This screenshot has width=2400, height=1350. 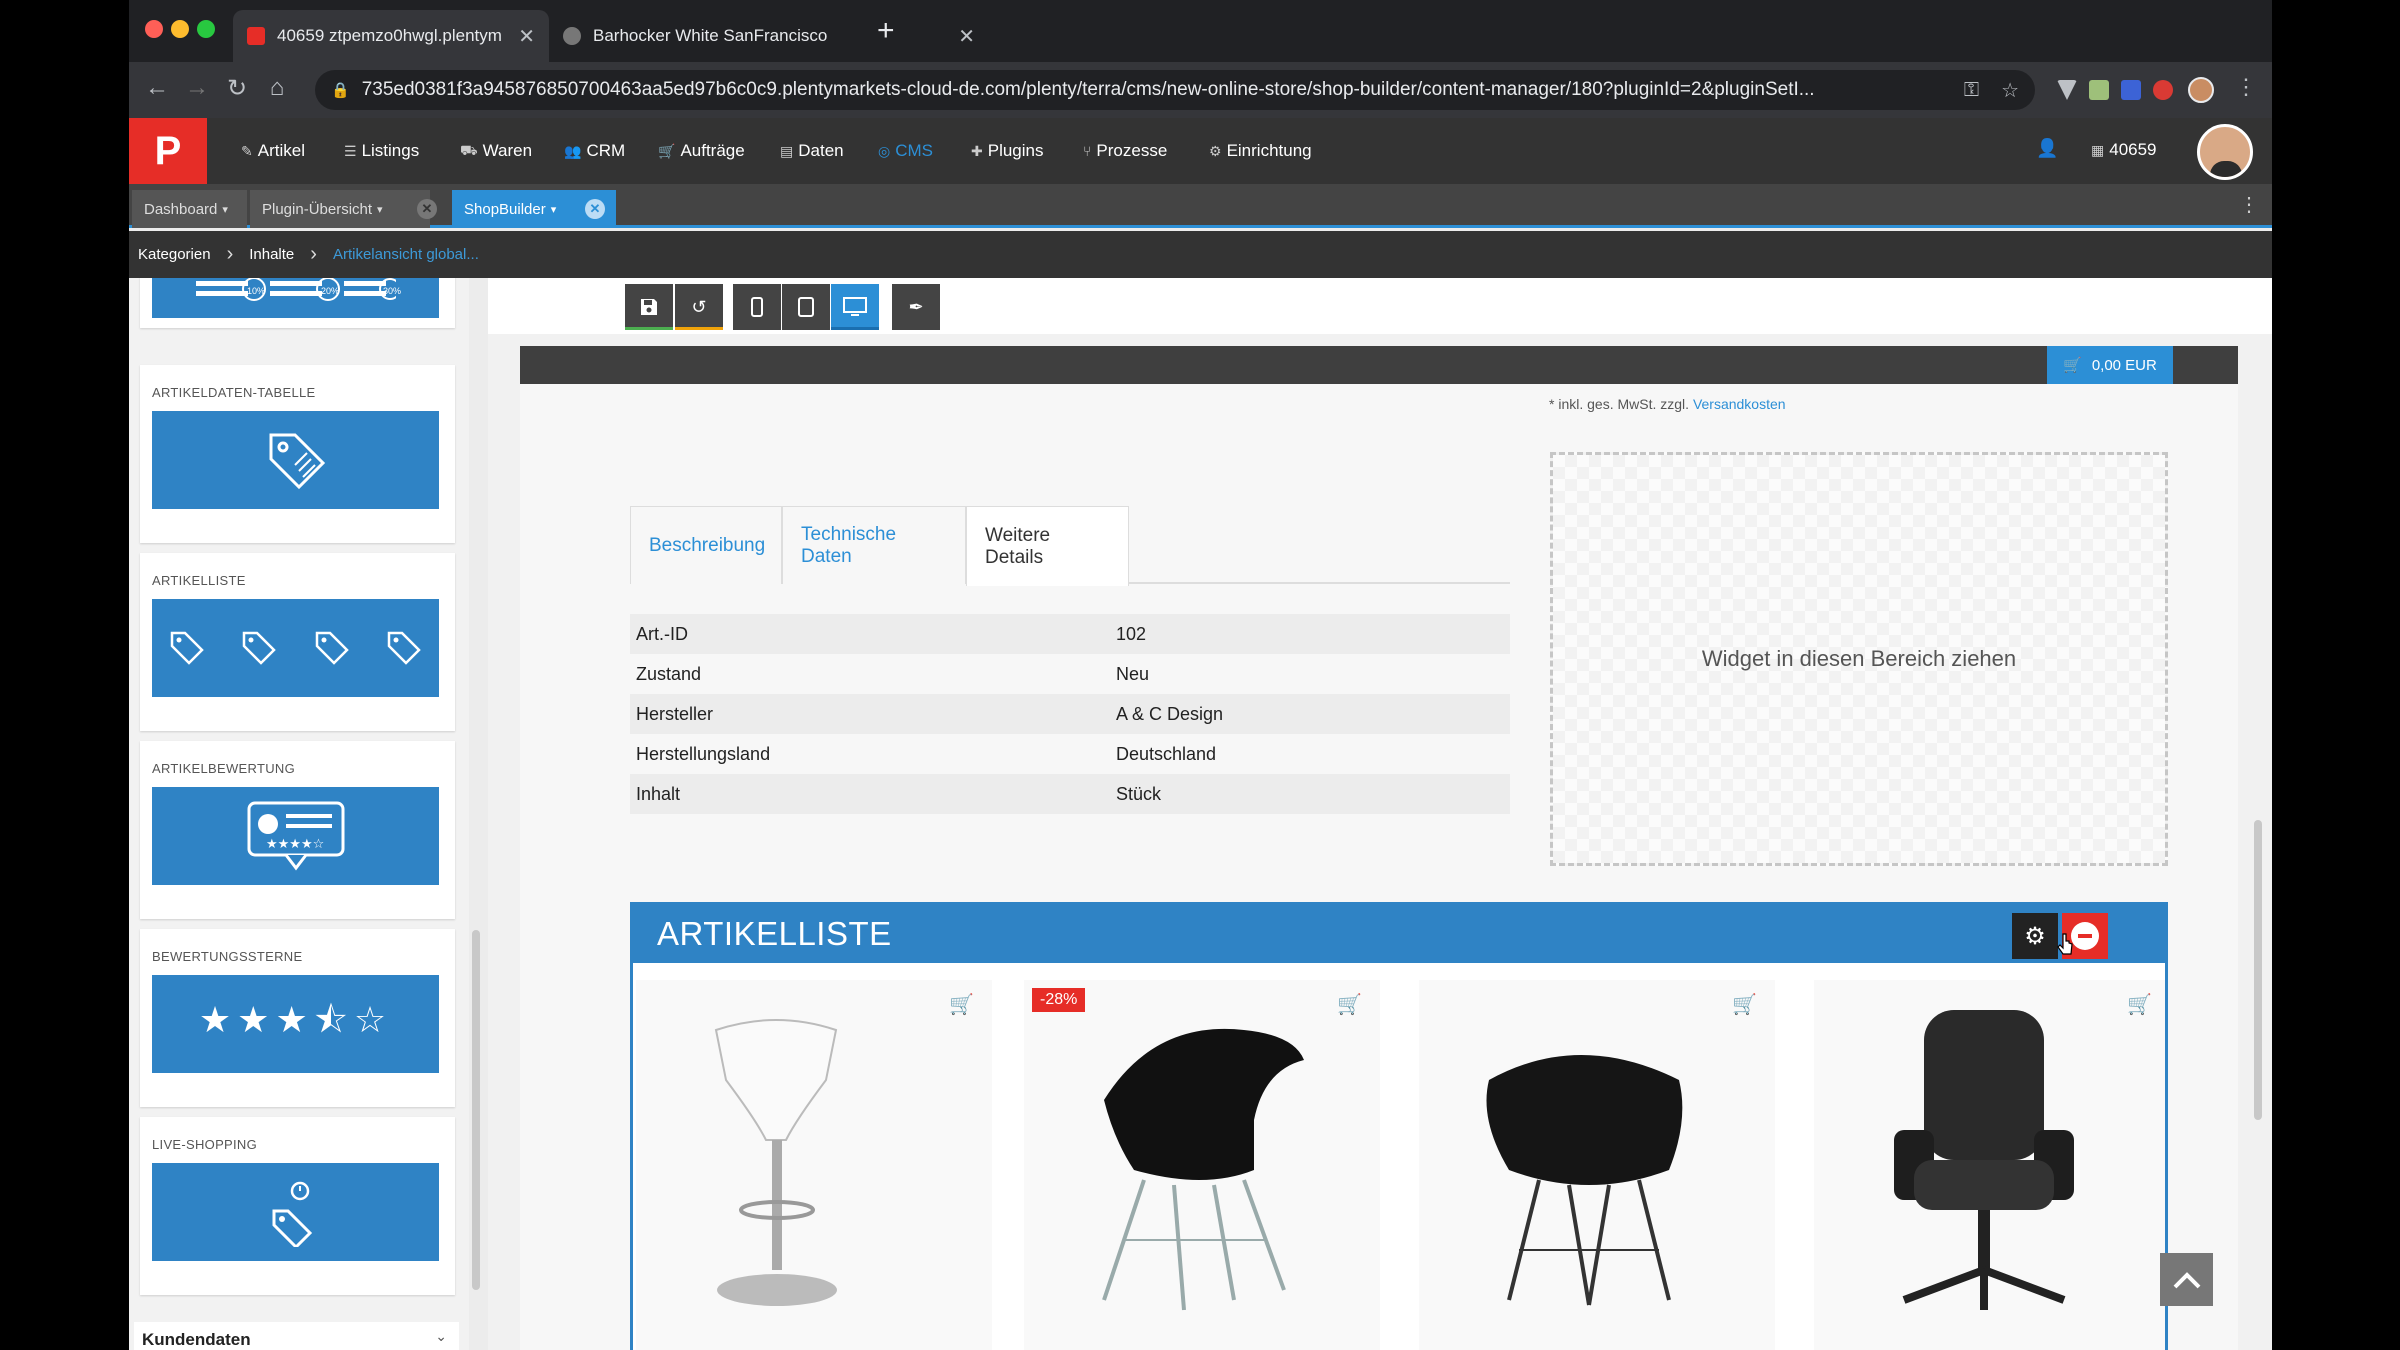 I want to click on discount-badge: 30%, so click(x=392, y=291).